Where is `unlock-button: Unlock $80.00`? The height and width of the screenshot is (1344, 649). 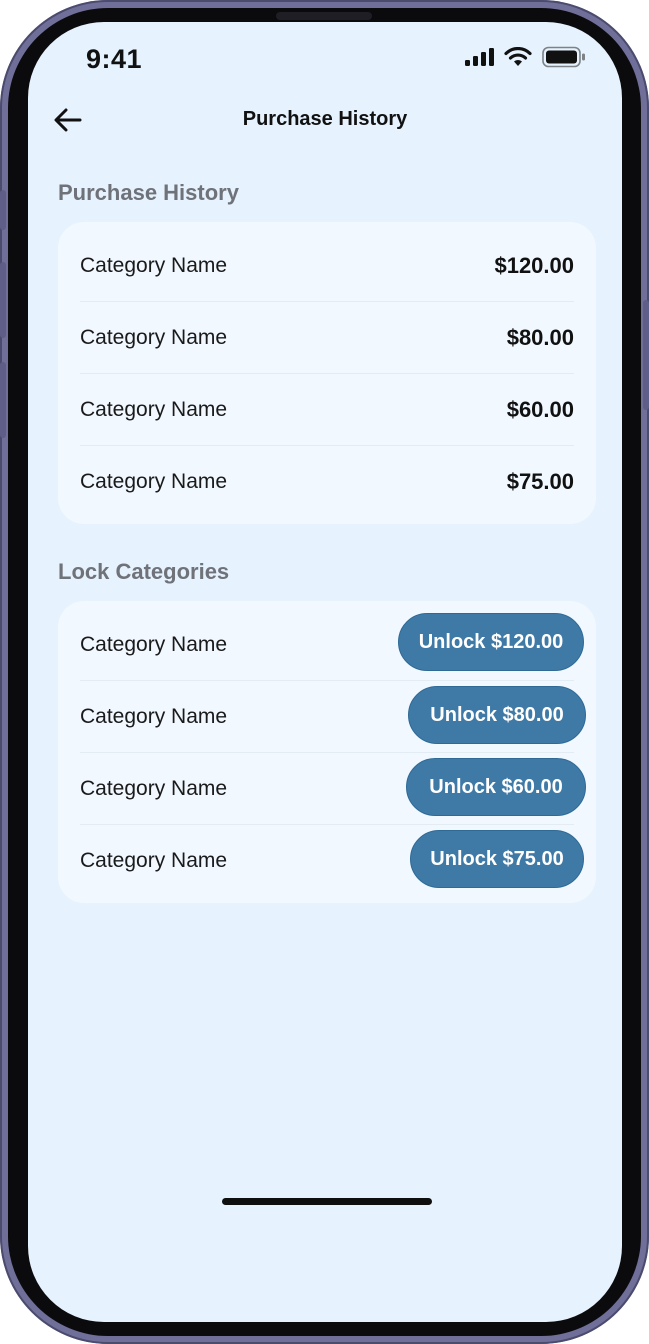
unlock-button: Unlock $80.00 is located at coordinates (497, 715).